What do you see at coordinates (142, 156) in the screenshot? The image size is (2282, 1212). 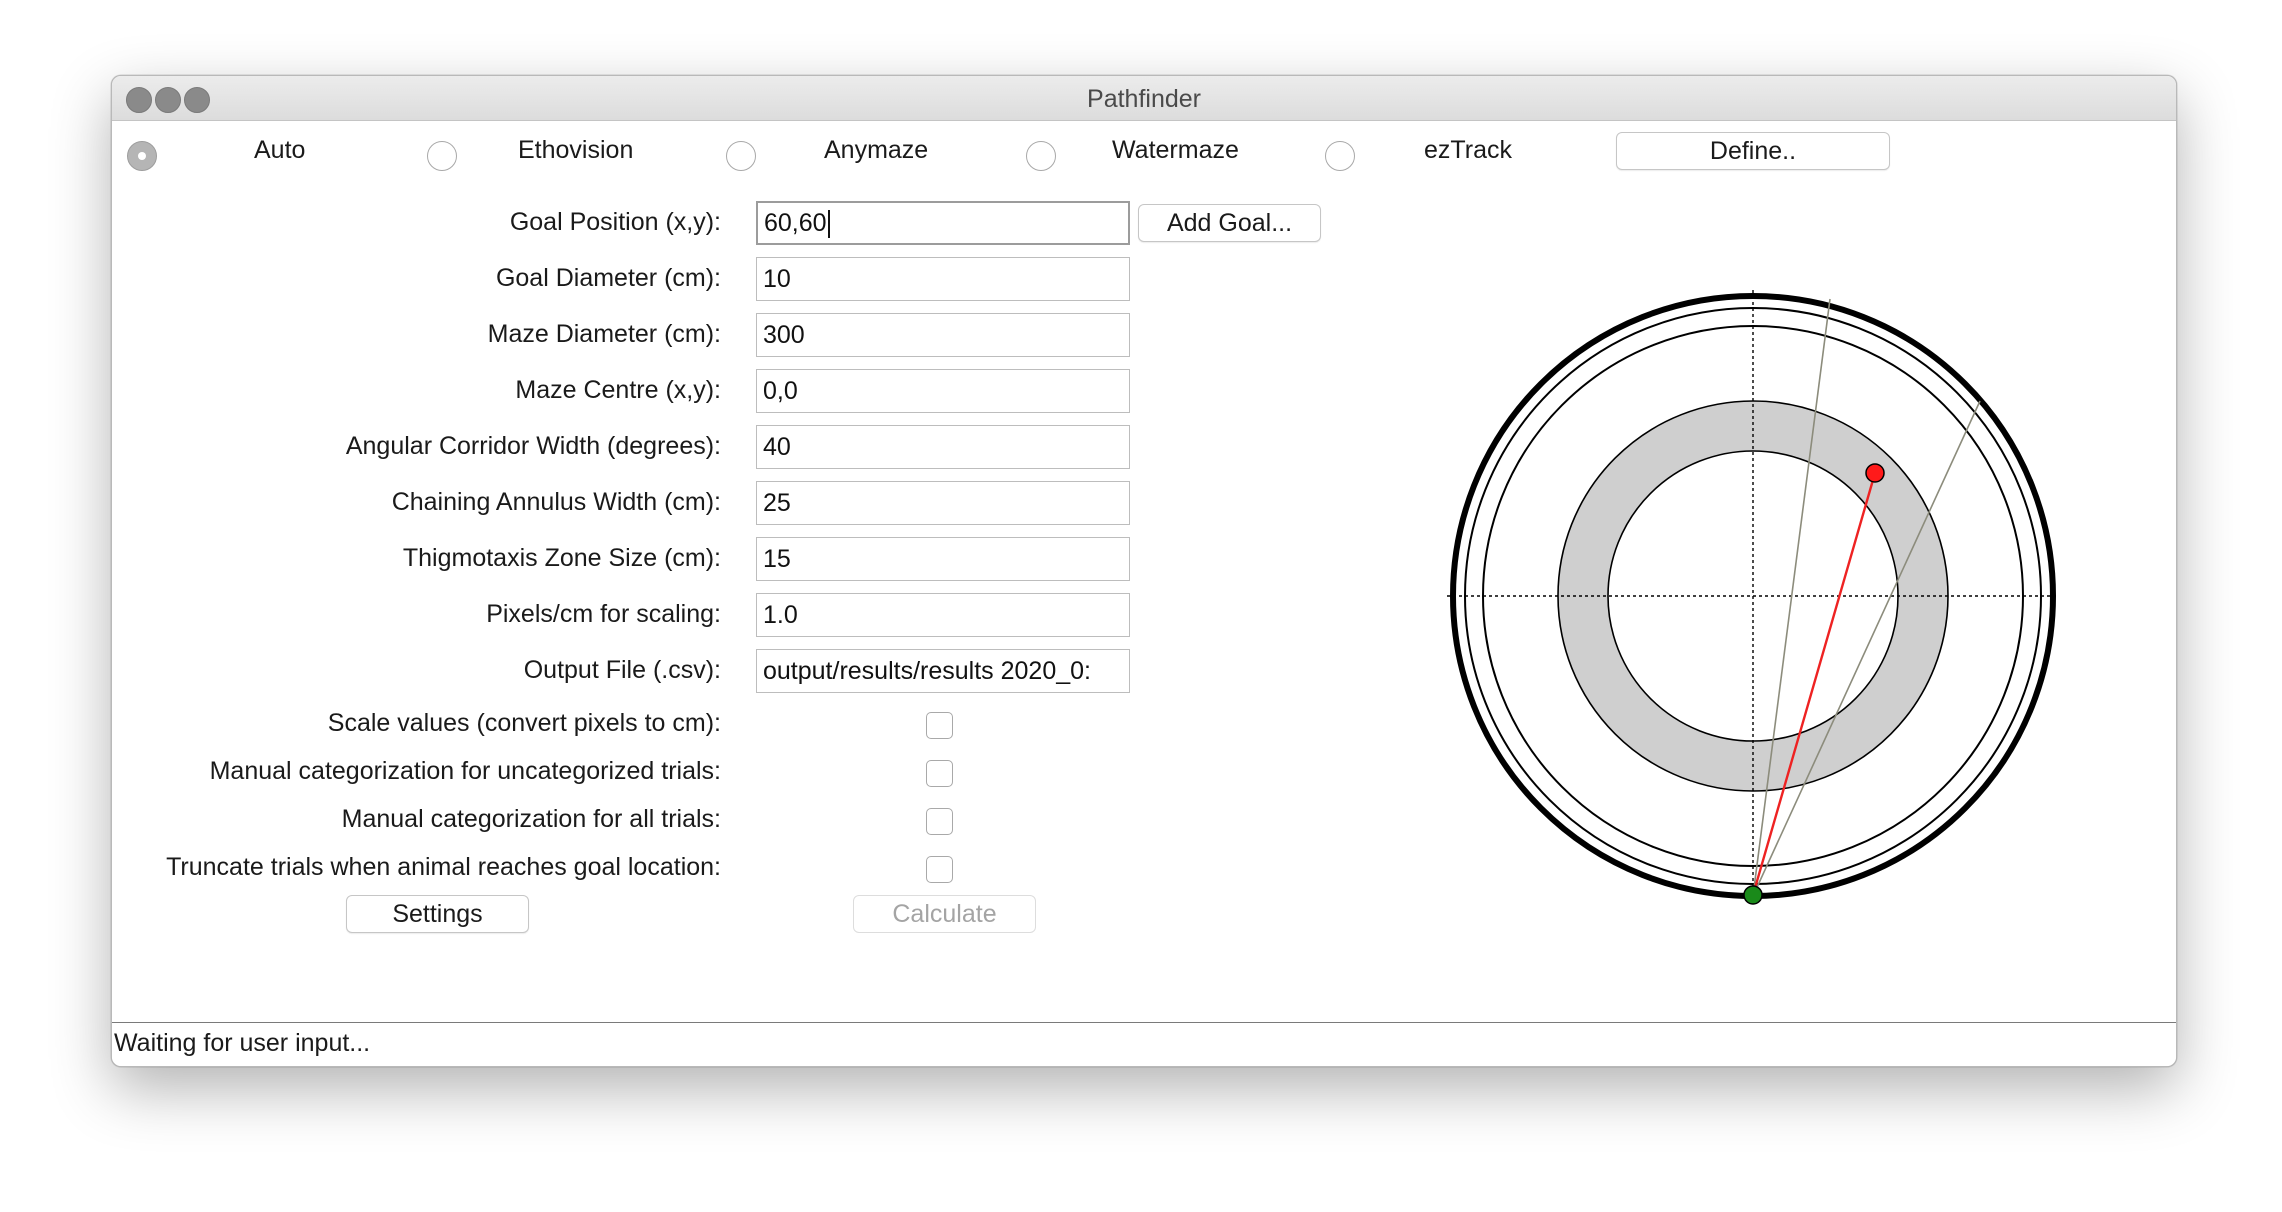 I see `radio-auto` at bounding box center [142, 156].